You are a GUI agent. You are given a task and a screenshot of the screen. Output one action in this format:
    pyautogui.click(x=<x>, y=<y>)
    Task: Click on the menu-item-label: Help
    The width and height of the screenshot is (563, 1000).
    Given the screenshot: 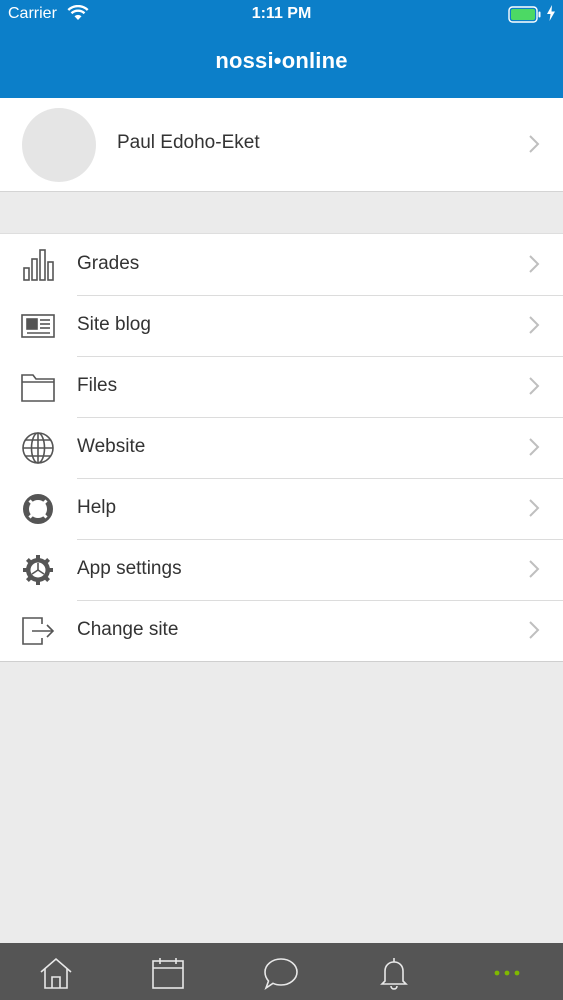 What is the action you would take?
    pyautogui.click(x=97, y=507)
    